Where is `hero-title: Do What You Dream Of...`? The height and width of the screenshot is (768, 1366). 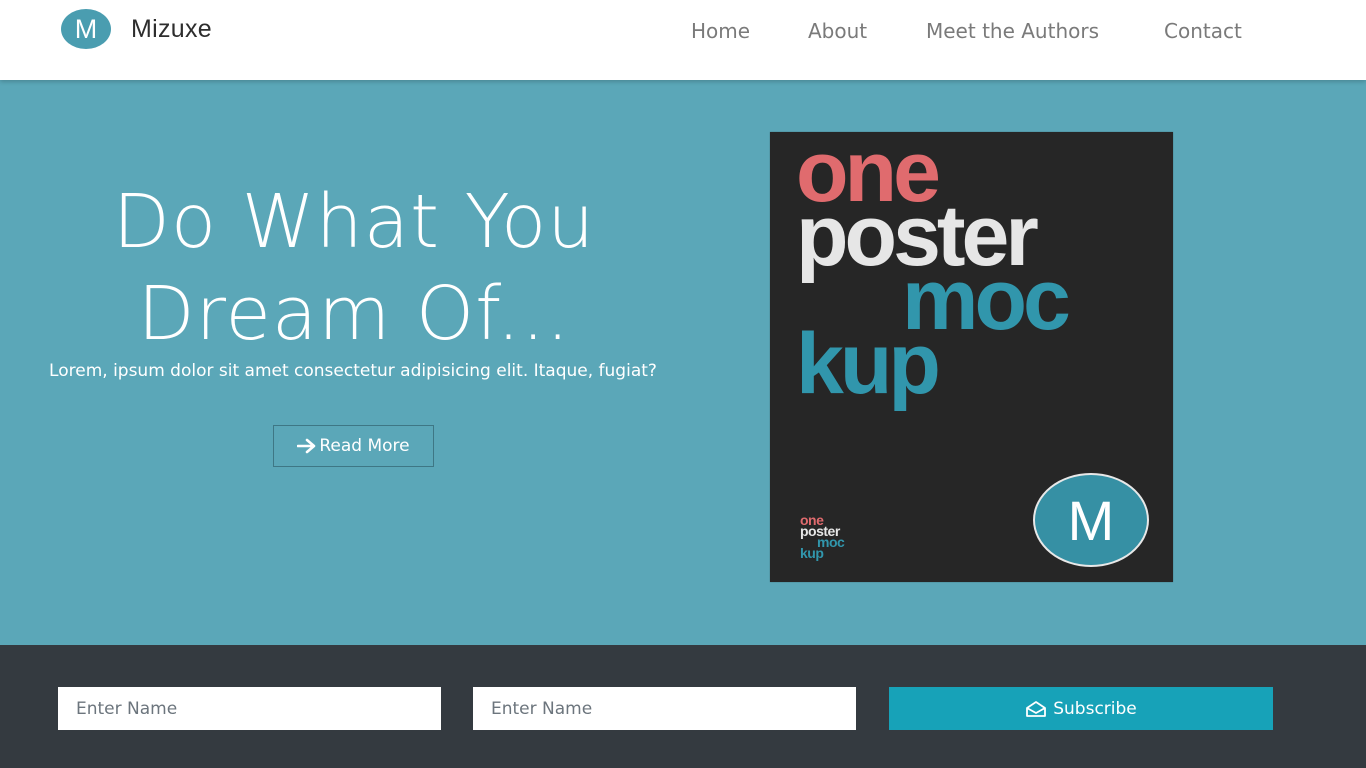
hero-title: Do What You Dream Of... is located at coordinates (354, 268).